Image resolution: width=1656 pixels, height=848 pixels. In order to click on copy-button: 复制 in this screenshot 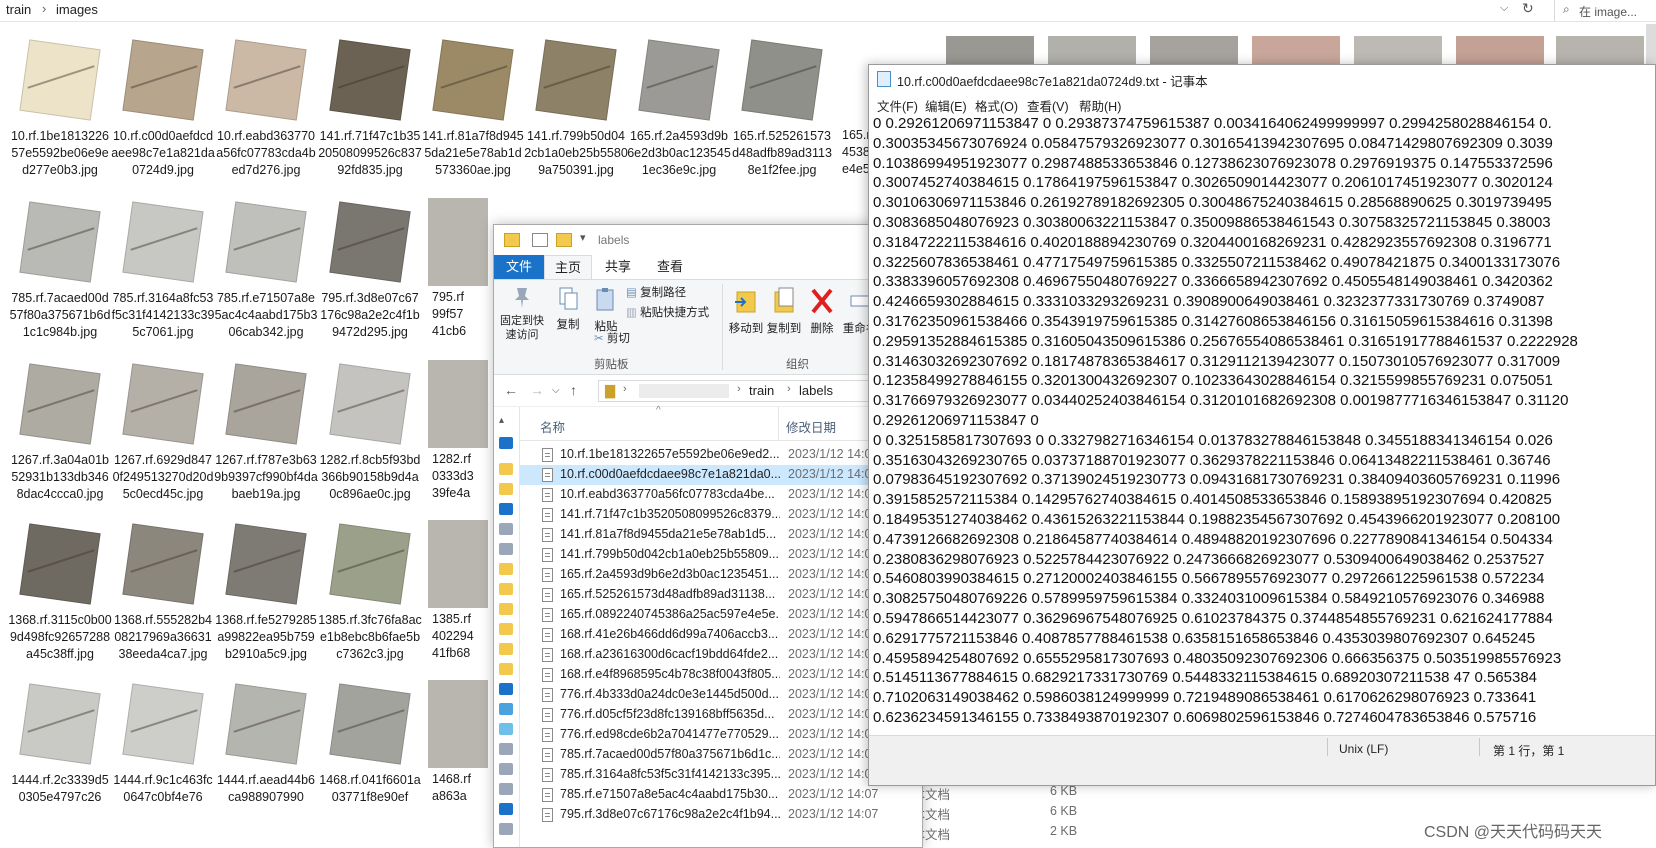, I will do `click(568, 309)`.